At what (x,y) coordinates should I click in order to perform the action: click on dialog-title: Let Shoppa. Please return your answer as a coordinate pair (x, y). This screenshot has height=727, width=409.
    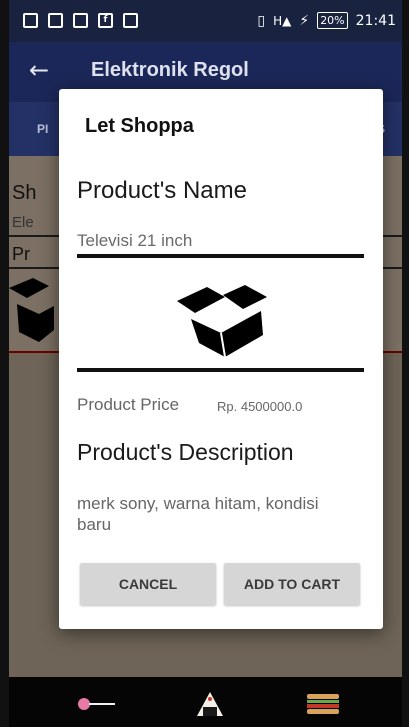
    Looking at the image, I should click on (139, 126).